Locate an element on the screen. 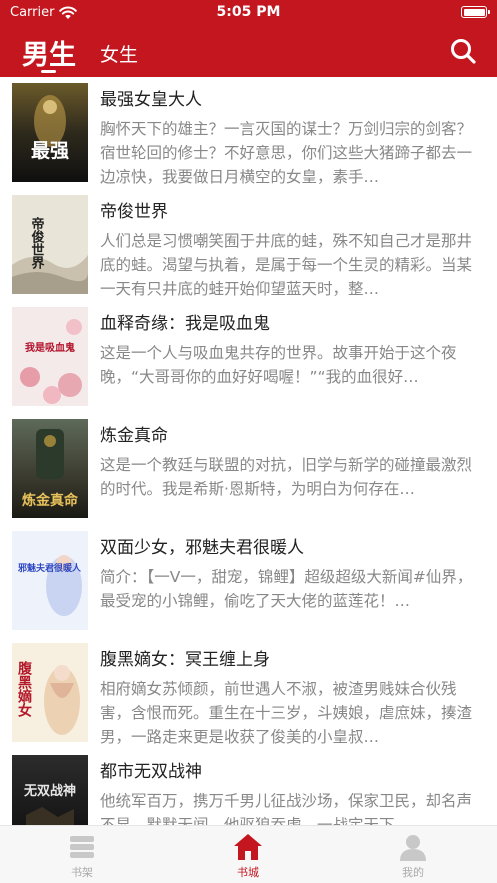  book-cover: 帝俊世界 is located at coordinates (50, 244).